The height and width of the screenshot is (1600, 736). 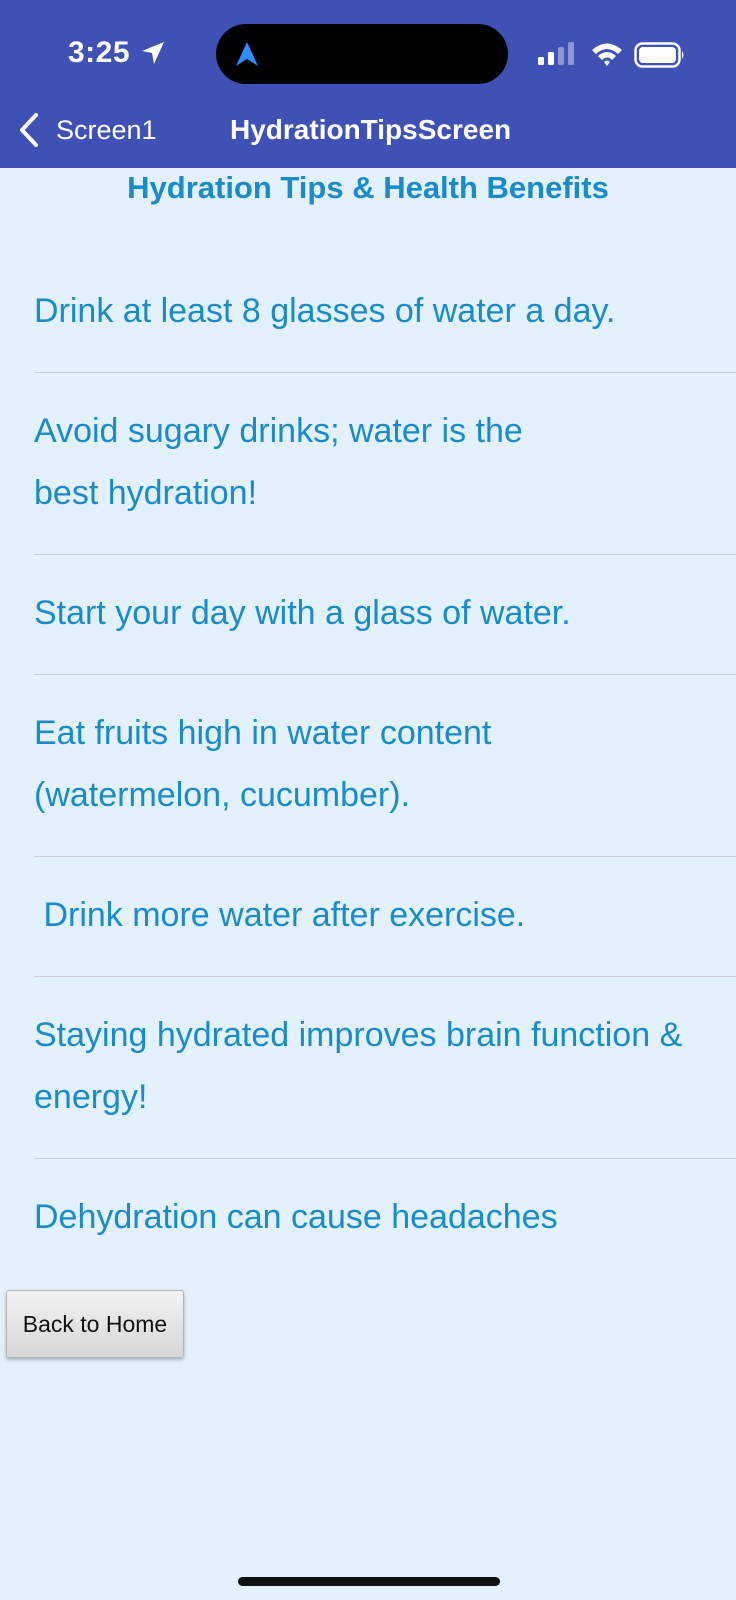 What do you see at coordinates (95, 1324) in the screenshot?
I see `back-to-home-button: Back to Home` at bounding box center [95, 1324].